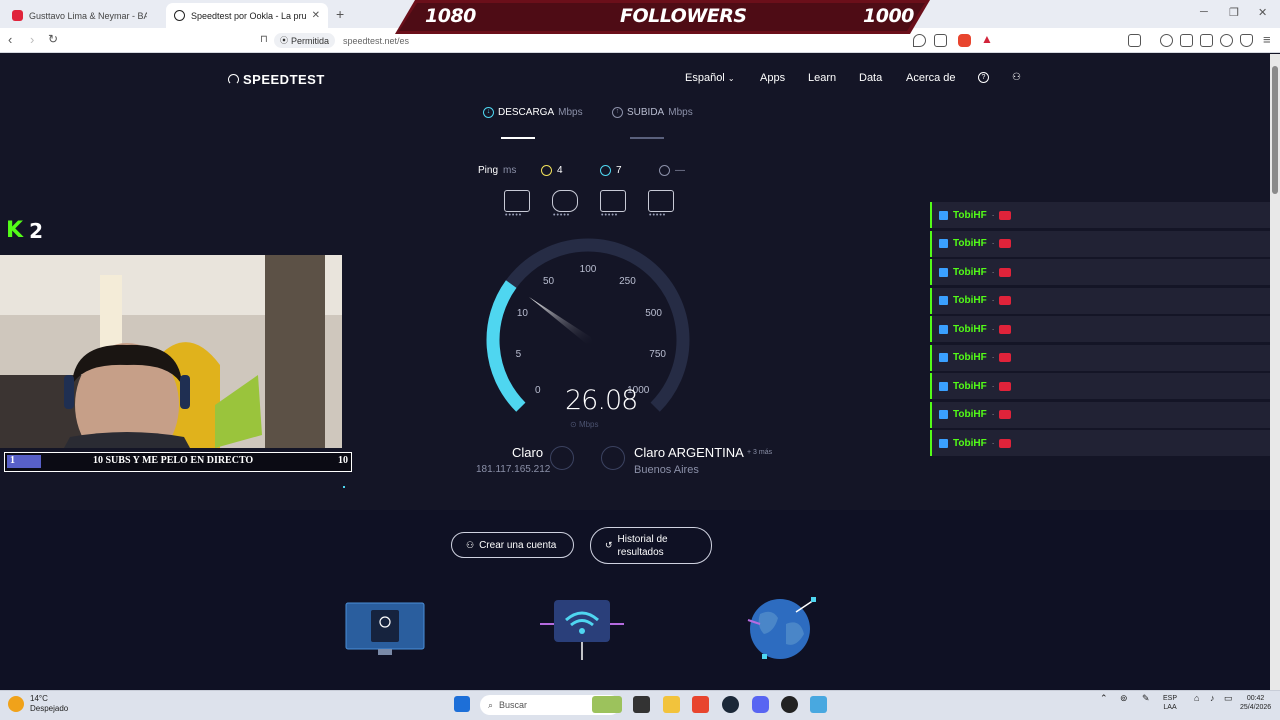 The width and height of the screenshot is (1280, 720). I want to click on file-explorer-icon, so click(671, 704).